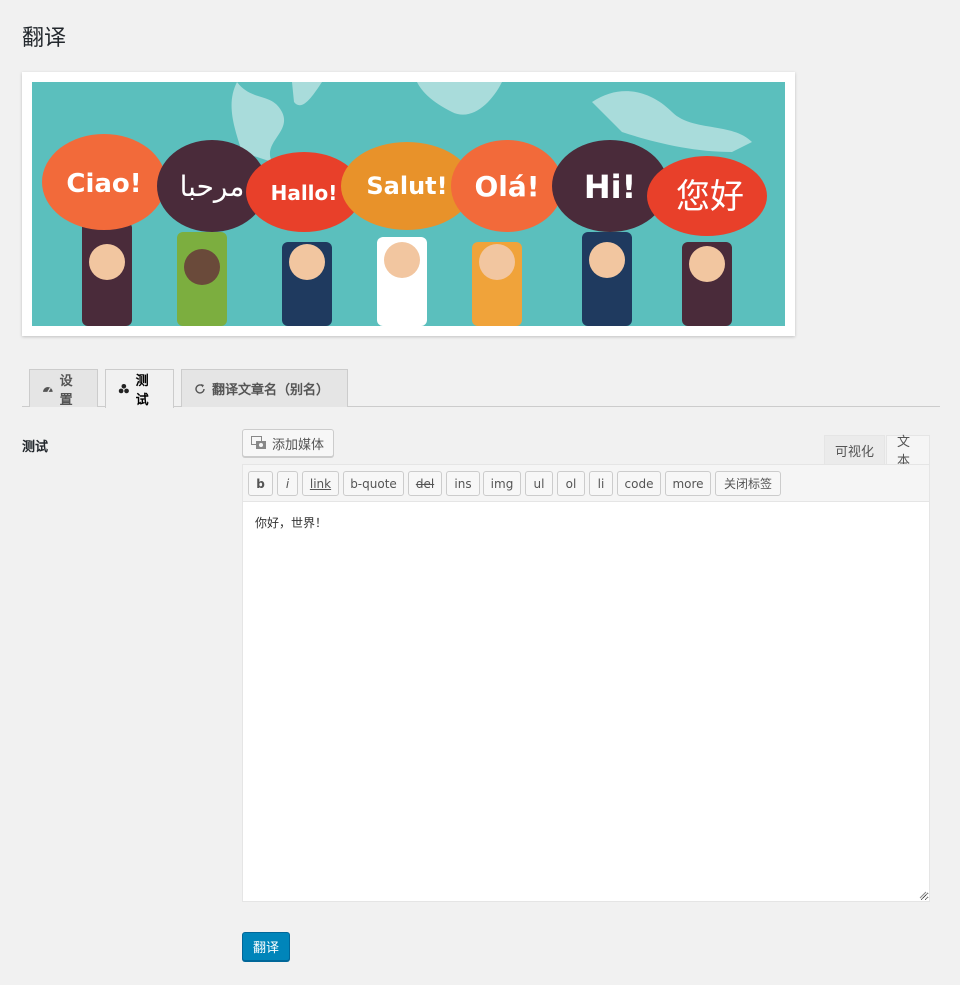 The image size is (960, 985). I want to click on qt-blockquote-button: b-quote, so click(373, 483).